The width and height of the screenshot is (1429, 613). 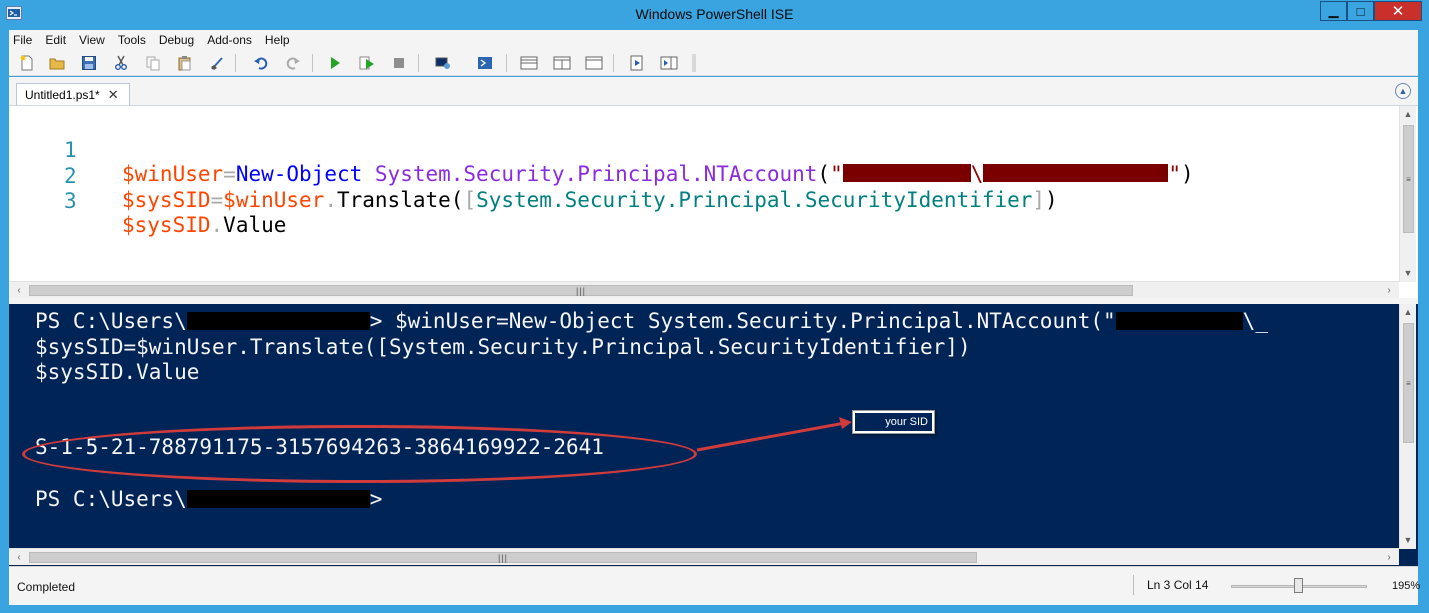 What do you see at coordinates (121, 63) in the screenshot?
I see `cut-icon` at bounding box center [121, 63].